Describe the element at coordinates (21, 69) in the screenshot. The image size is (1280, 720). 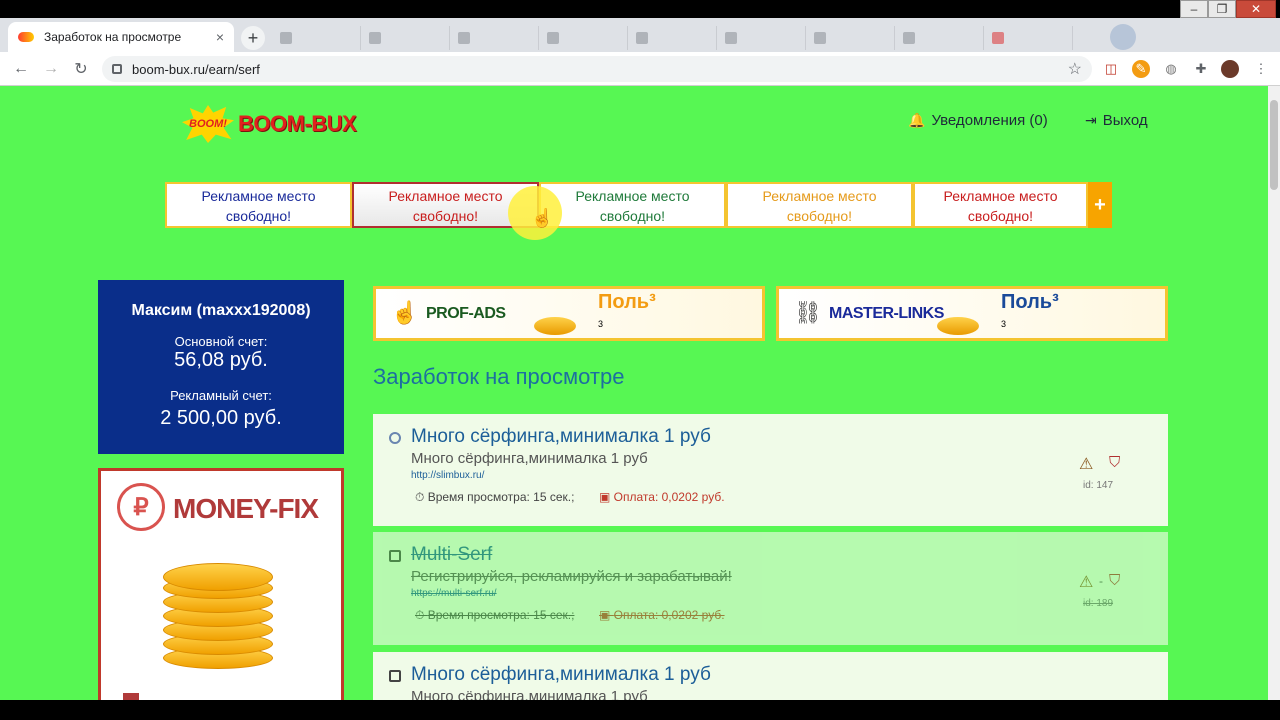
I see `back-arrow-icon: ←` at that location.